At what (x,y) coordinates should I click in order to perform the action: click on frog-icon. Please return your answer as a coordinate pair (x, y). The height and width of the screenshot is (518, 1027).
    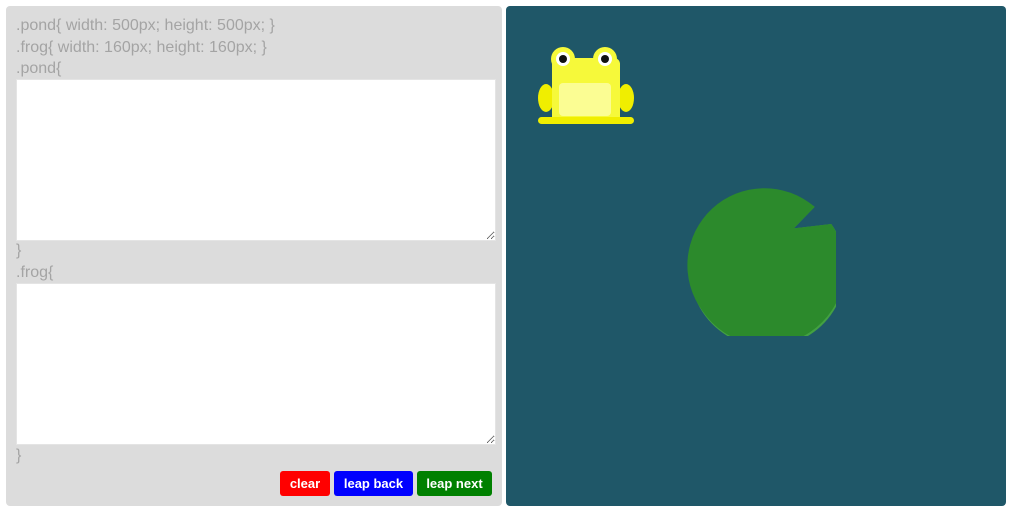
    Looking at the image, I should click on (586, 85).